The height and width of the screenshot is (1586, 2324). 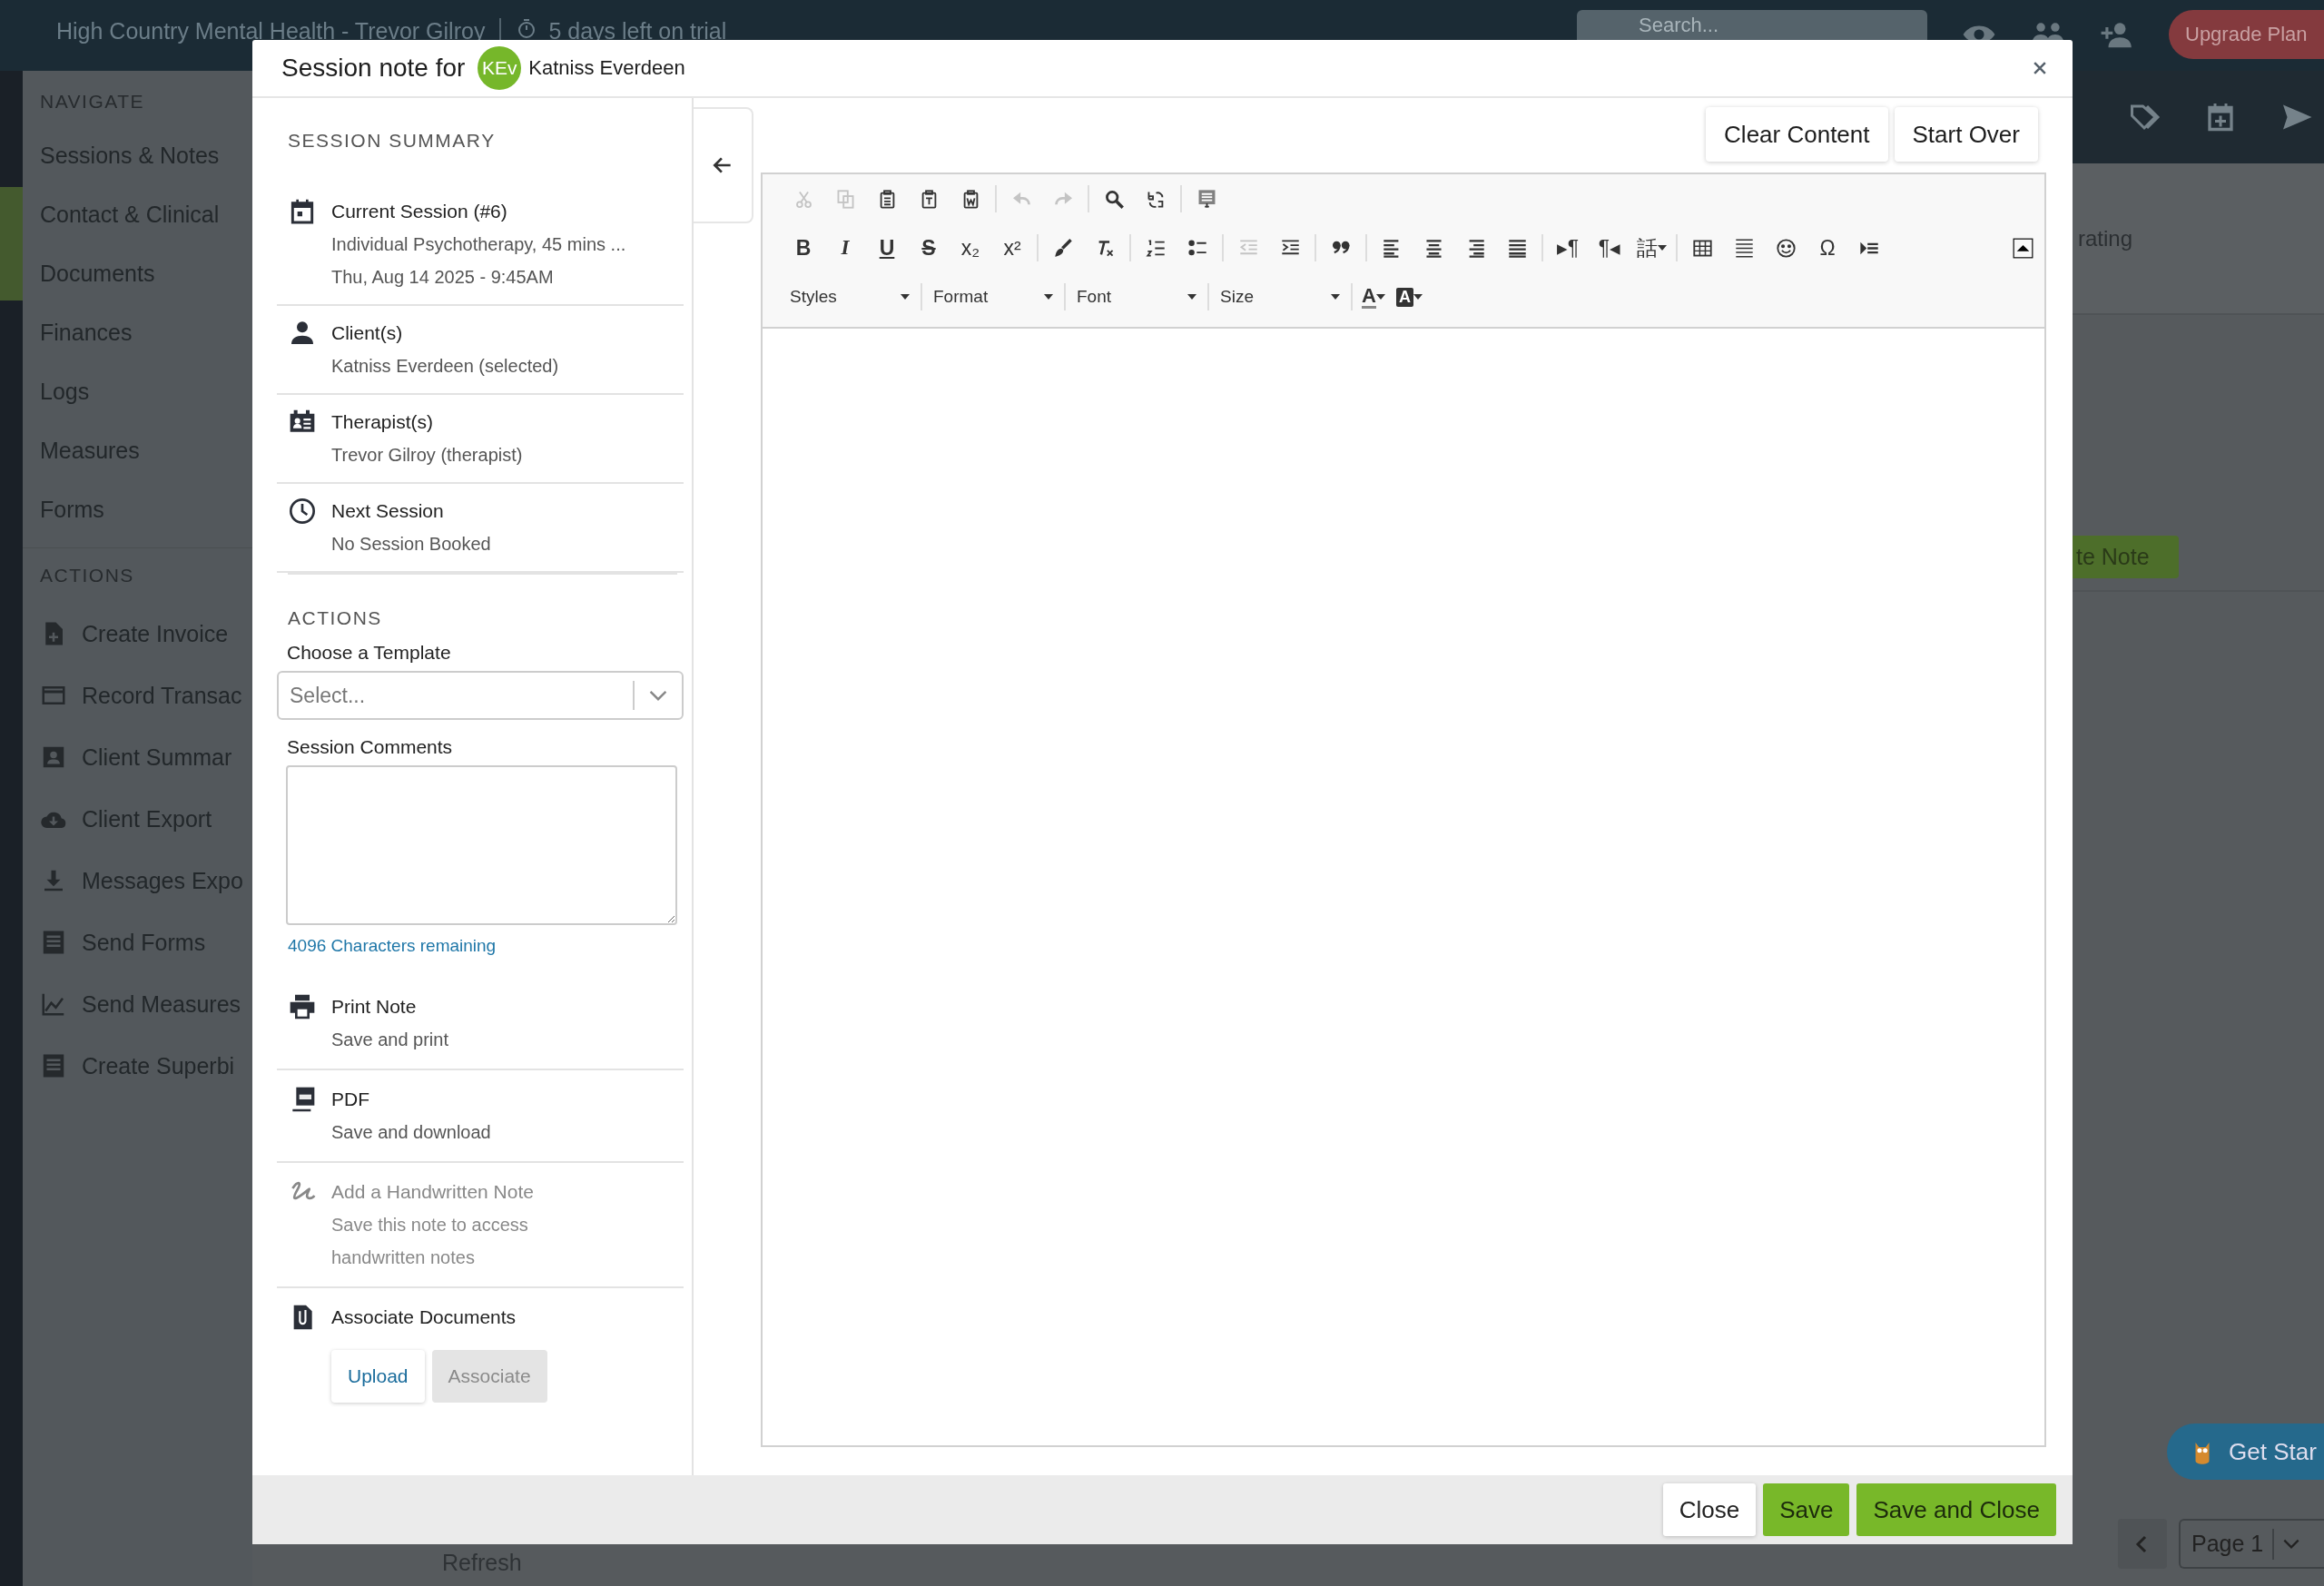 What do you see at coordinates (411, 1133) in the screenshot?
I see `action-detail: Save and download` at bounding box center [411, 1133].